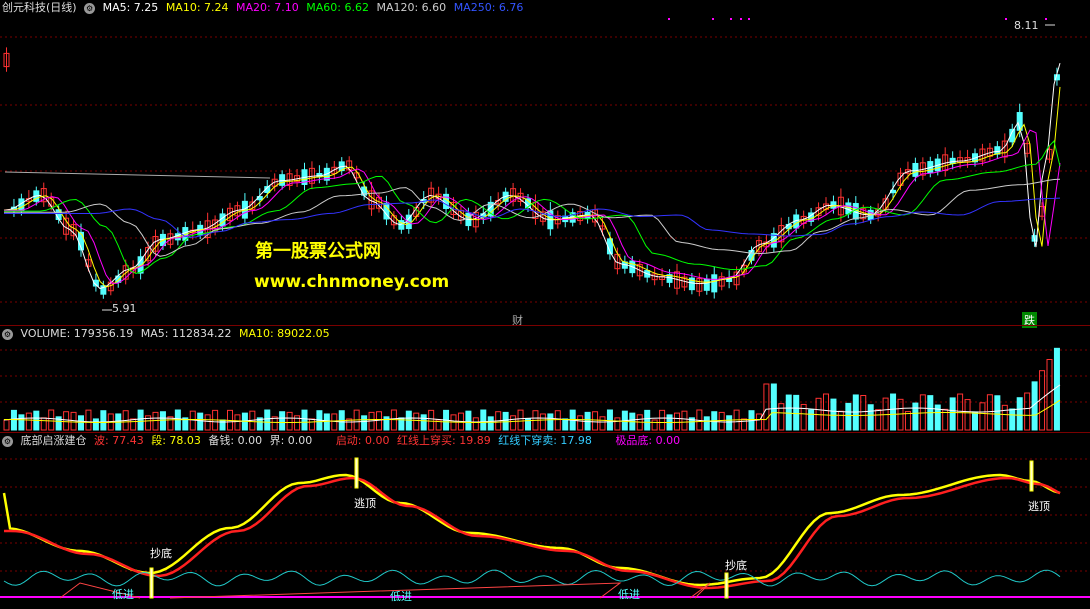  Describe the element at coordinates (545, 440) in the screenshot. I see `ind-red-down: 红线下穿卖: 17.98` at that location.